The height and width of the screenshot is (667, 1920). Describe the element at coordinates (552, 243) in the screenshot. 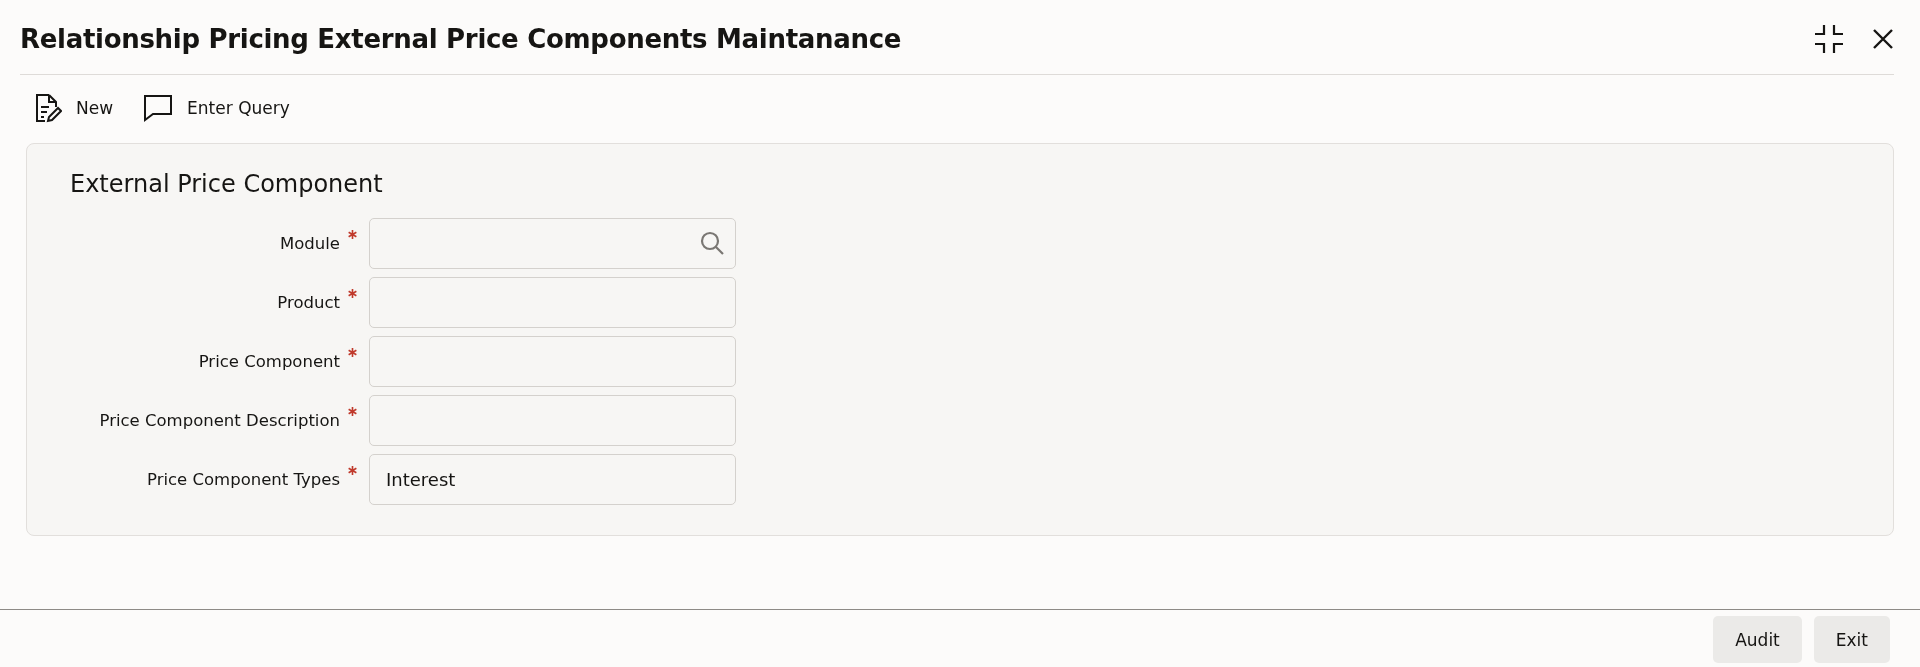

I see `search-field` at that location.